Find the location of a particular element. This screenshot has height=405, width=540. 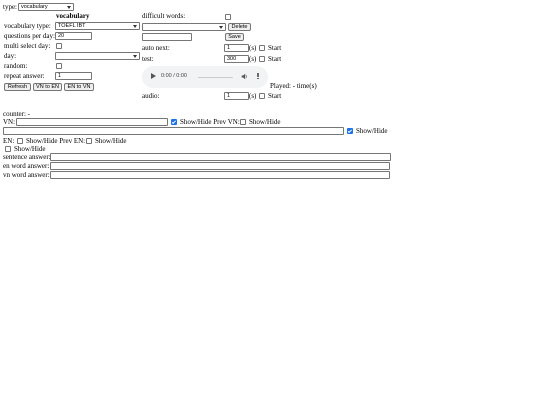

vn-input is located at coordinates (92, 122).